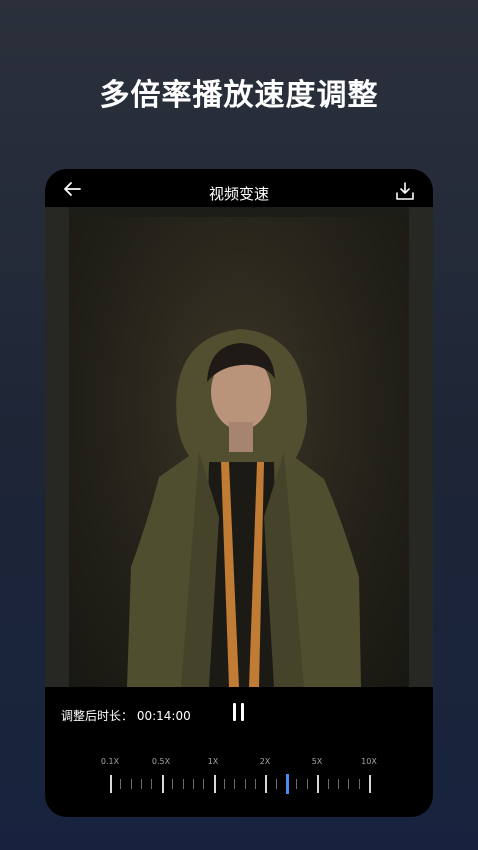 This screenshot has height=850, width=478. I want to click on download-icon, so click(405, 191).